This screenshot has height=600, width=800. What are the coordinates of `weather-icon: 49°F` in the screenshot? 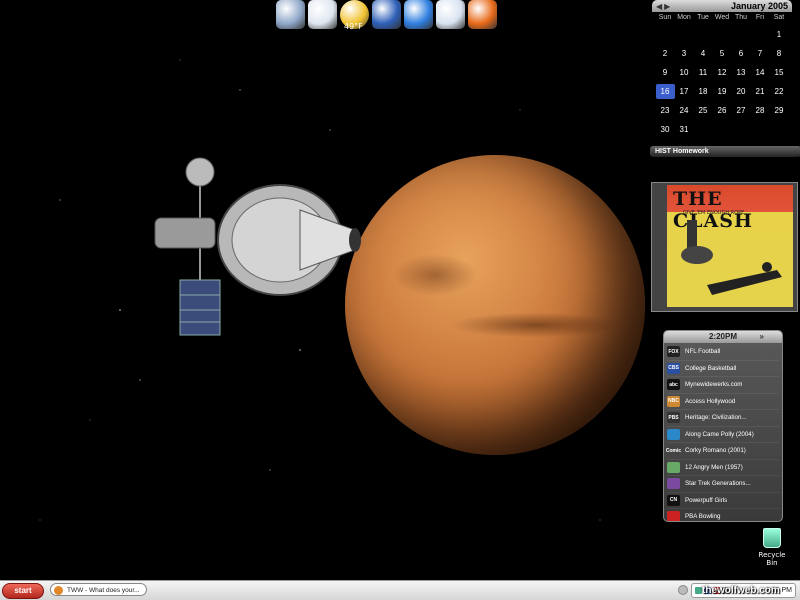 It's located at (354, 15).